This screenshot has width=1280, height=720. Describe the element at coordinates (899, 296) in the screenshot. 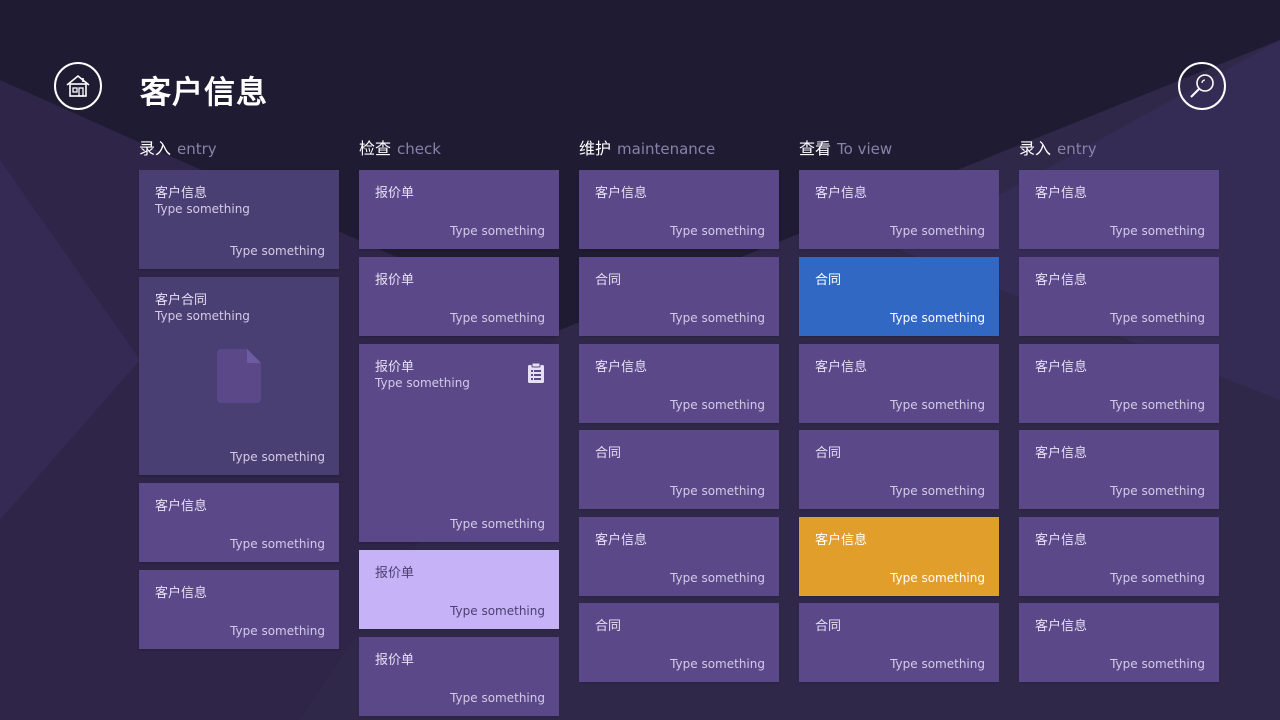

I see `card-contract-highlighted: 合同 Type something` at that location.